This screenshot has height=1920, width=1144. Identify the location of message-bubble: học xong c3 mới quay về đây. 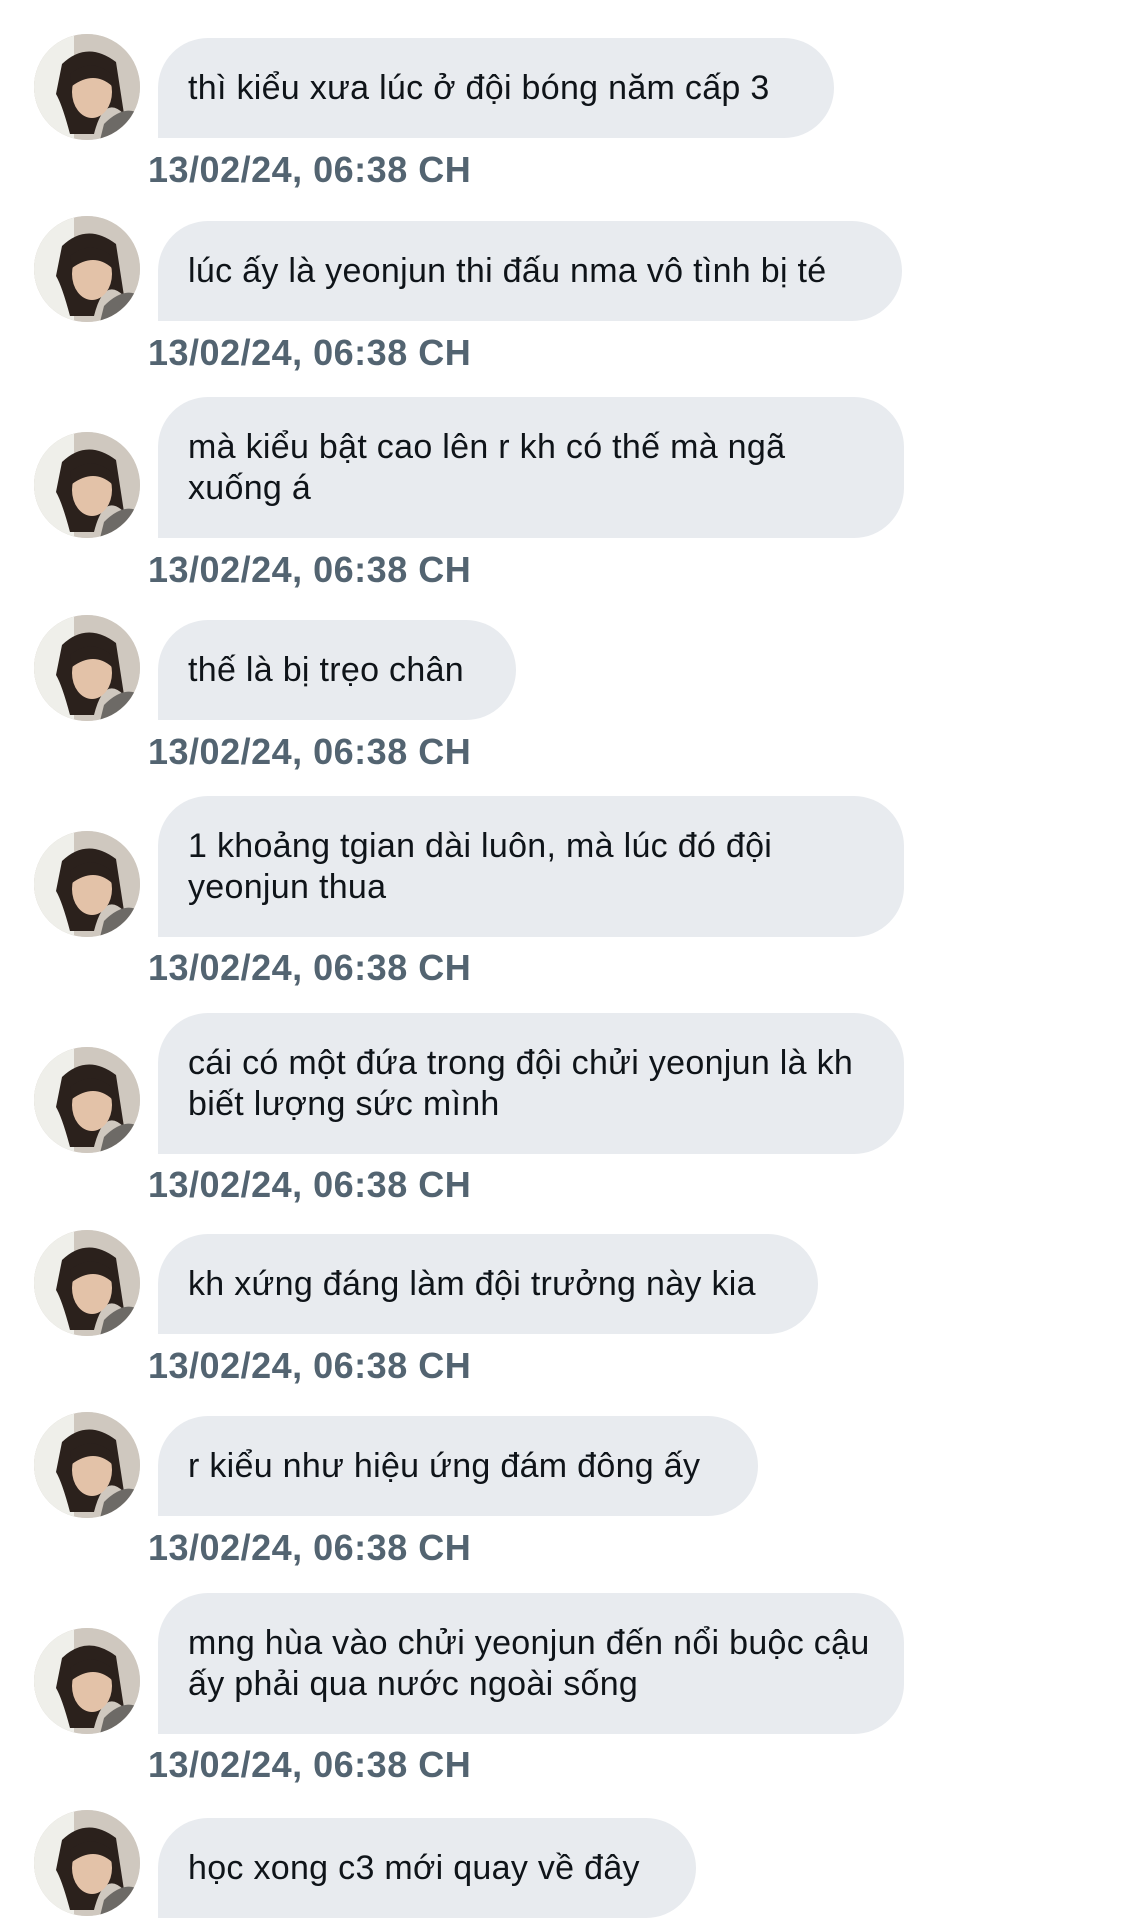
(427, 1868).